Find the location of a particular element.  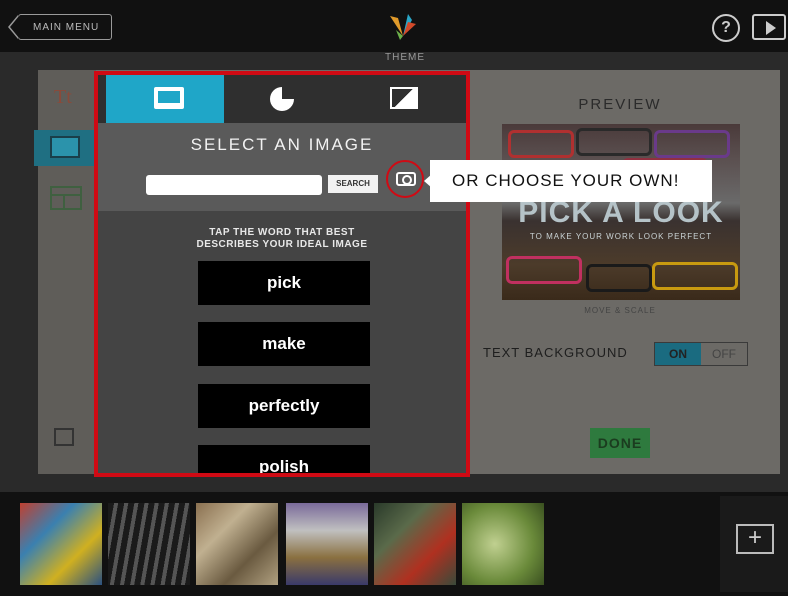

help-icon: ? is located at coordinates (726, 28).